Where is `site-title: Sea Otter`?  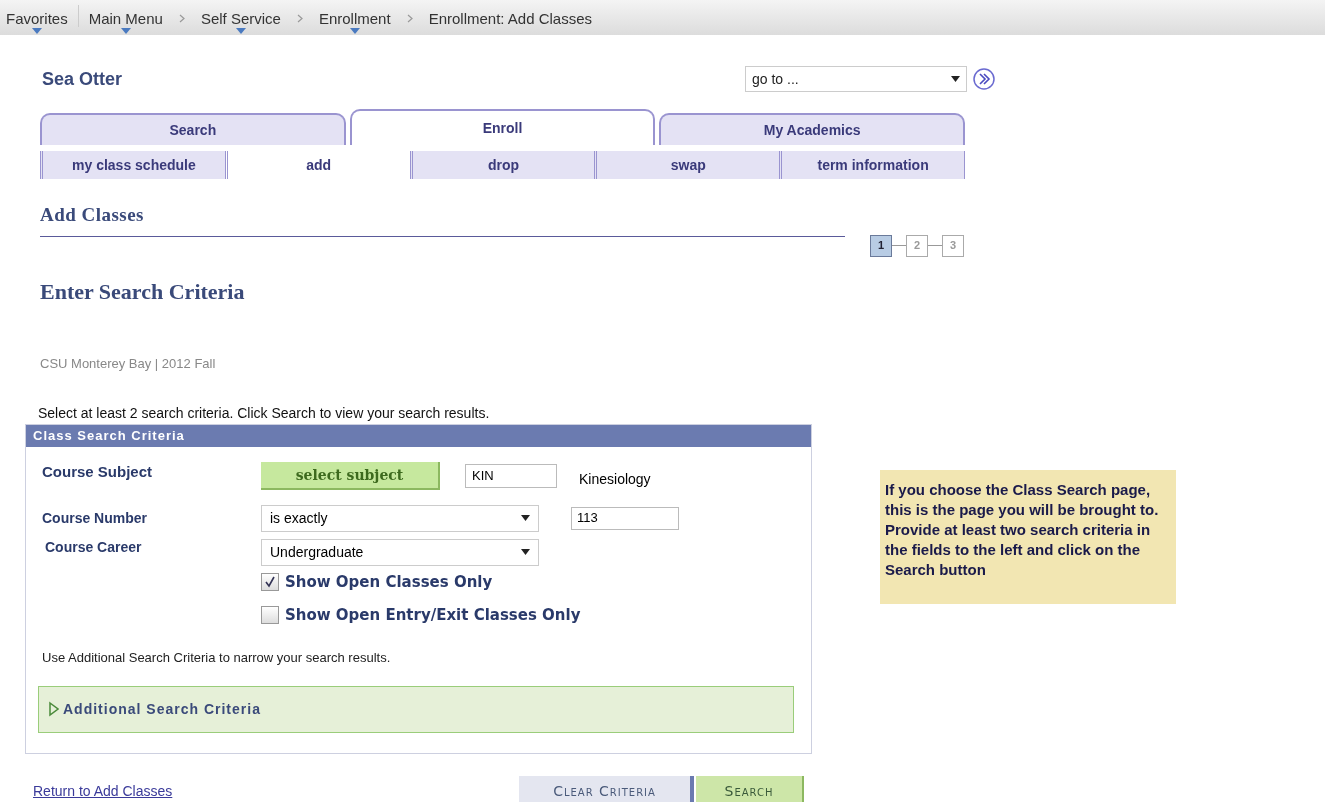
site-title: Sea Otter is located at coordinates (82, 79).